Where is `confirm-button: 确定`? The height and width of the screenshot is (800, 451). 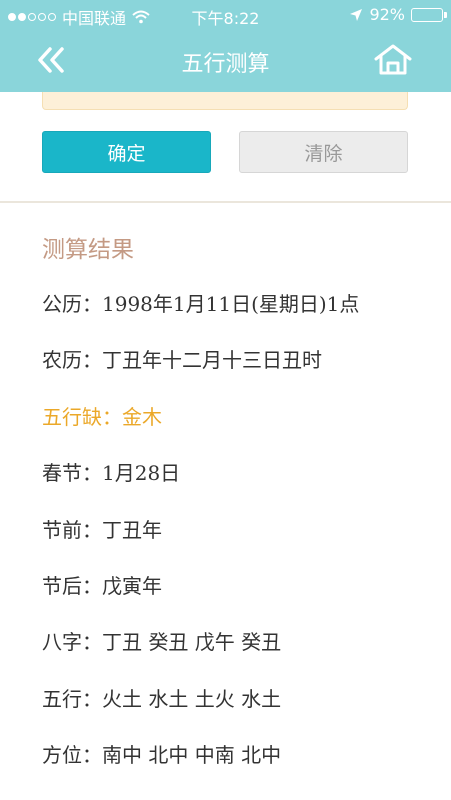
confirm-button: 确定 is located at coordinates (126, 152).